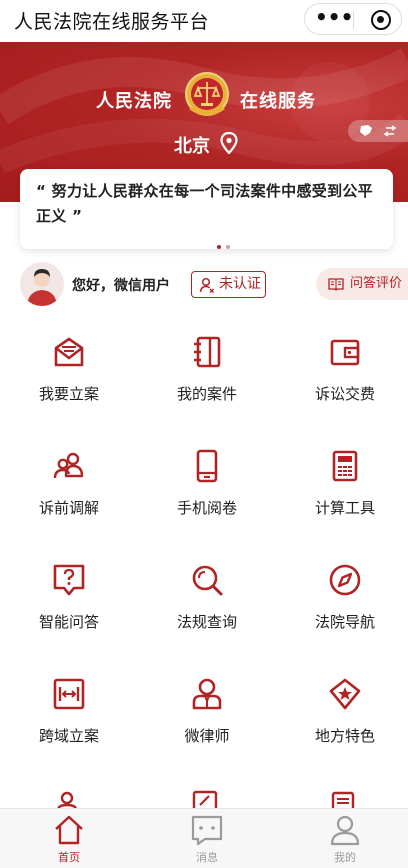 The width and height of the screenshot is (408, 868). I want to click on envelope-icon, so click(69, 352).